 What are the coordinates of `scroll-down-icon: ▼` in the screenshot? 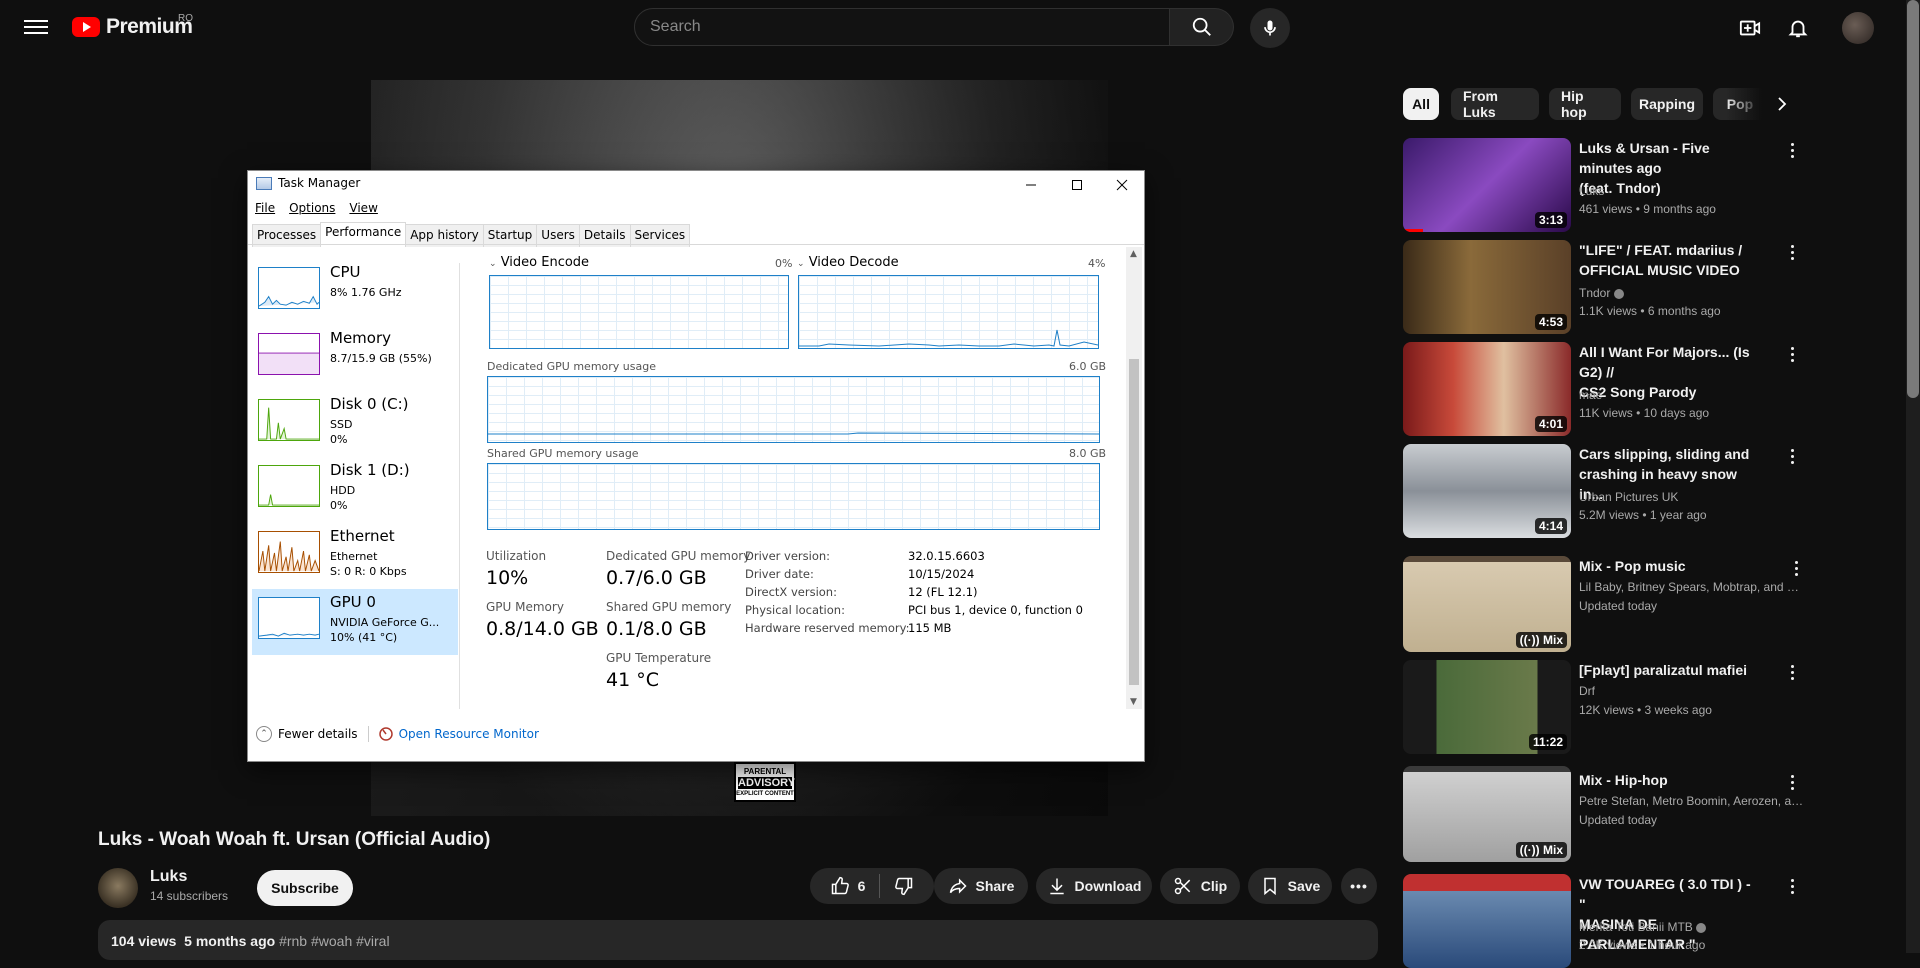 It's located at (1133, 702).